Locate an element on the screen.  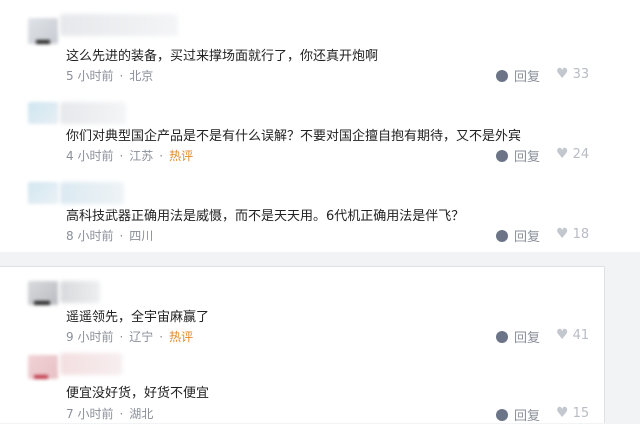
comment-location: 北京 is located at coordinates (141, 76).